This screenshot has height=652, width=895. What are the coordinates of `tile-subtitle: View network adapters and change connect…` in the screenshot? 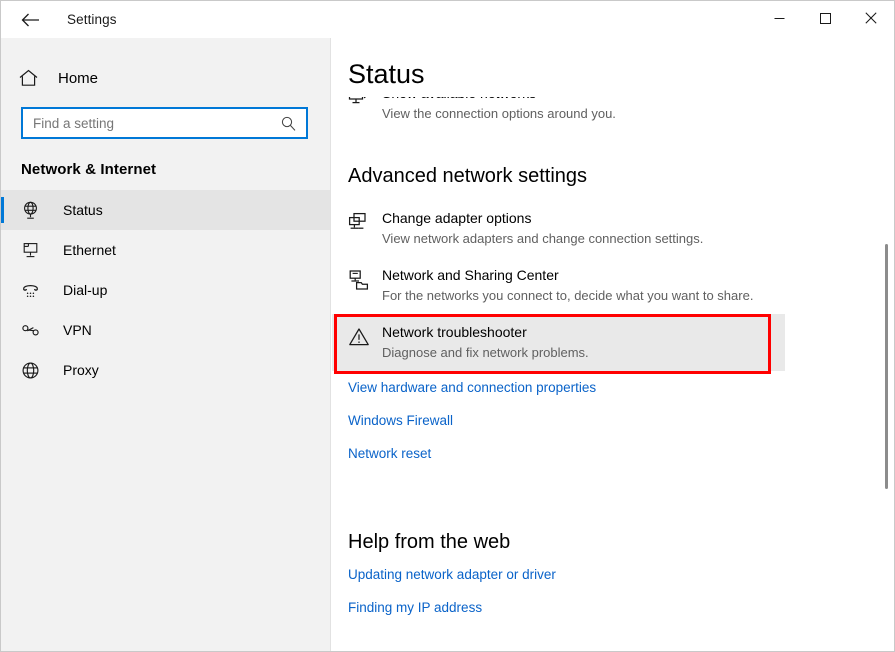 It's located at (543, 238).